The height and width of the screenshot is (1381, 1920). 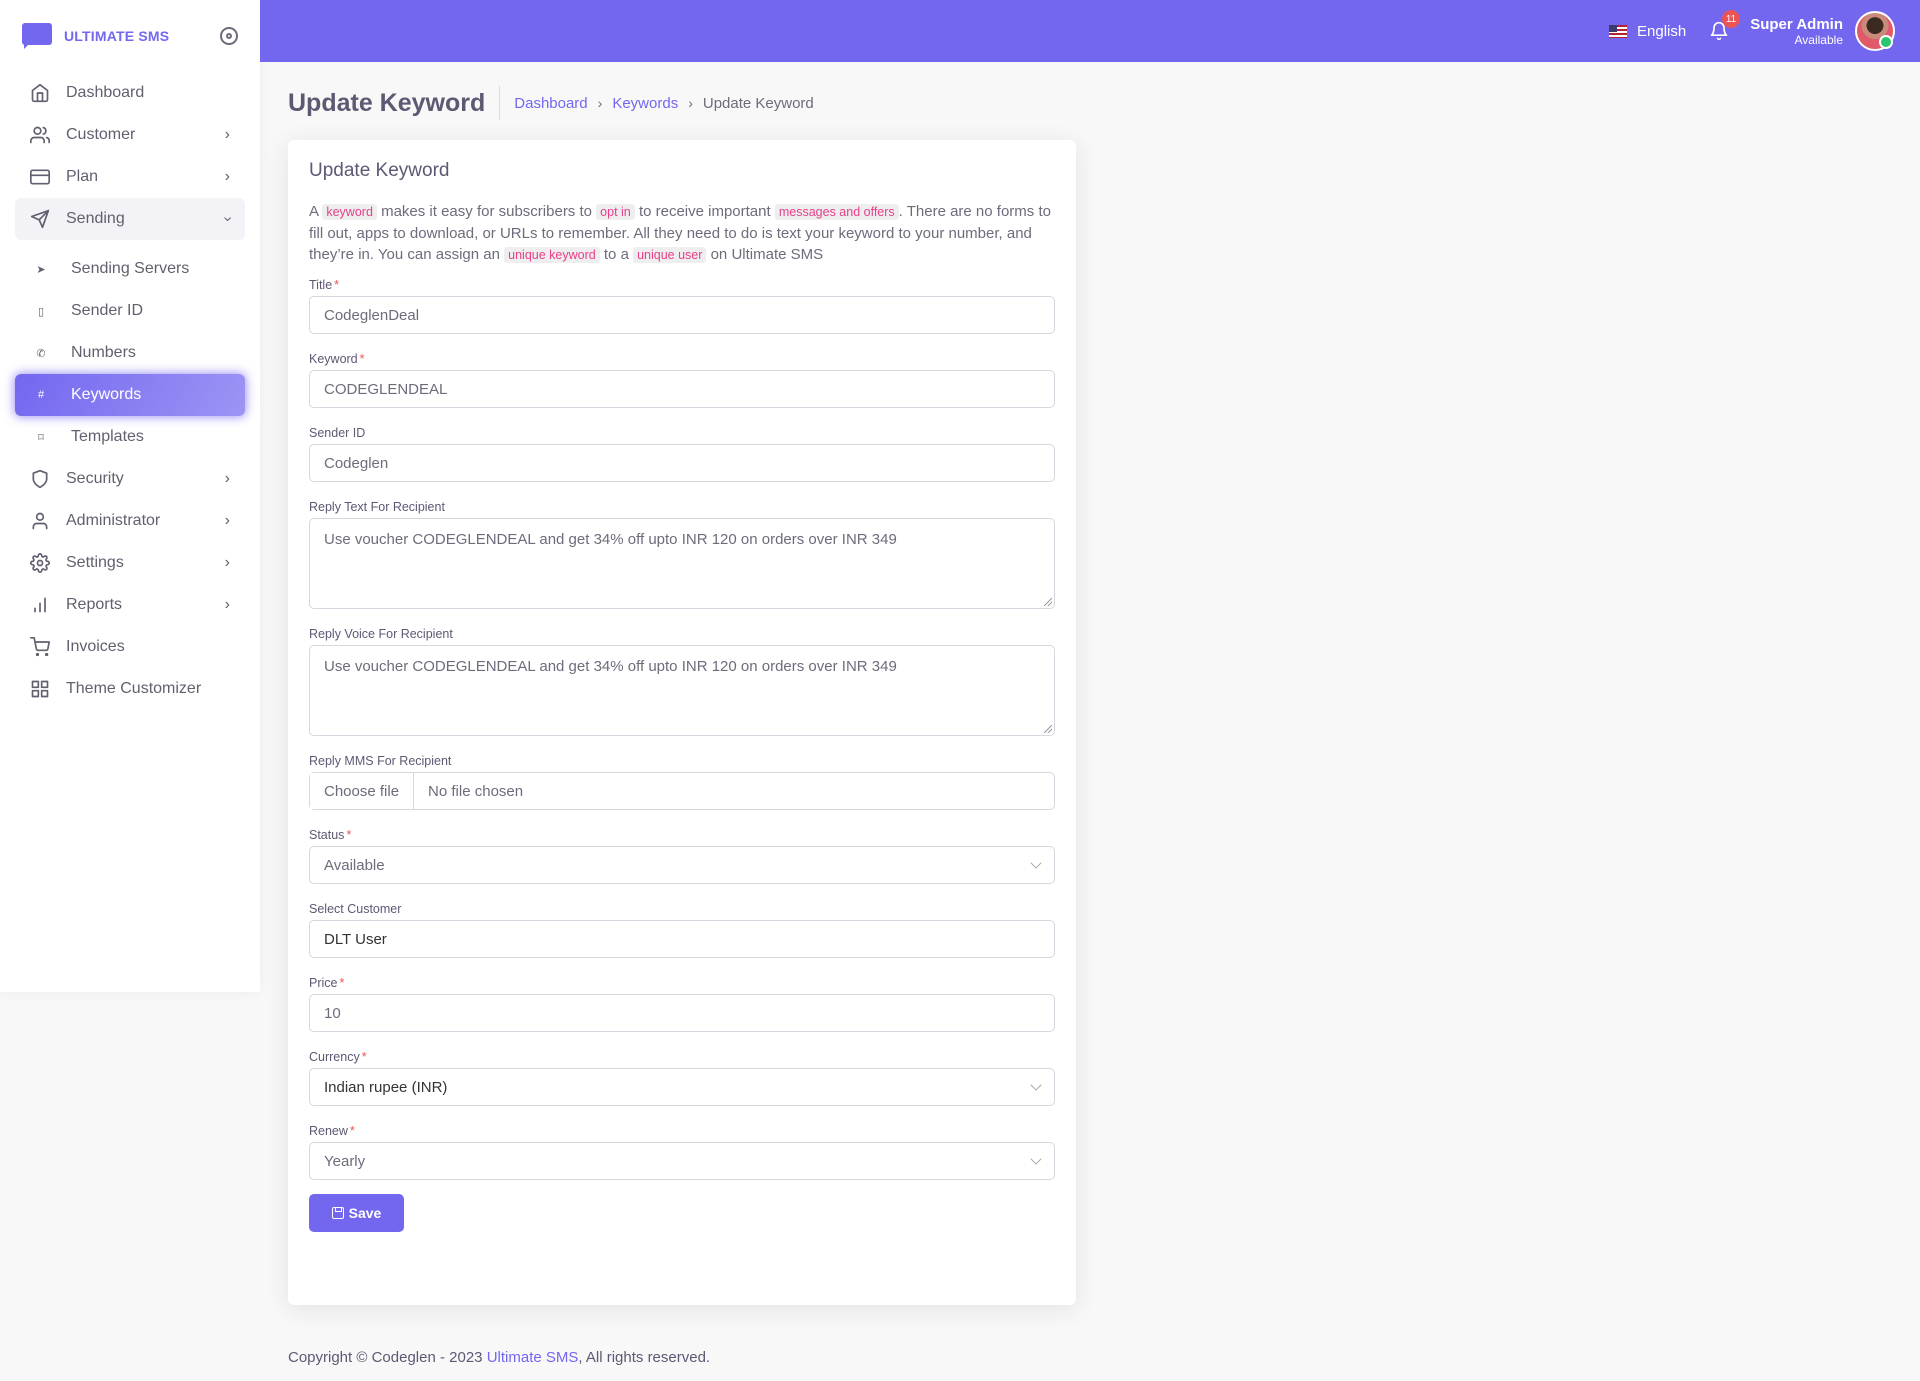 What do you see at coordinates (101, 134) in the screenshot?
I see `sidebar-item-label: Customer` at bounding box center [101, 134].